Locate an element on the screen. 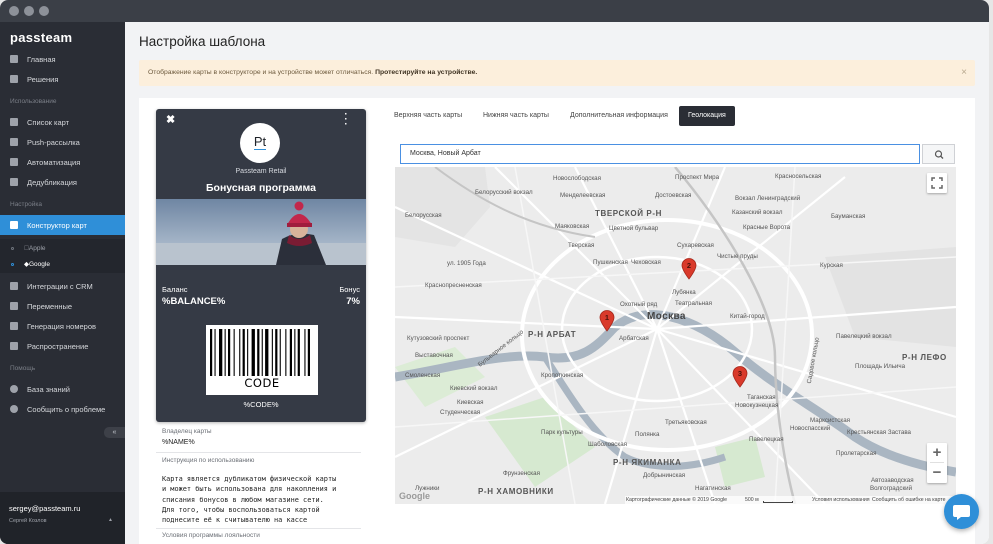 This screenshot has width=993, height=544. zoom-out-button: − is located at coordinates (937, 472).